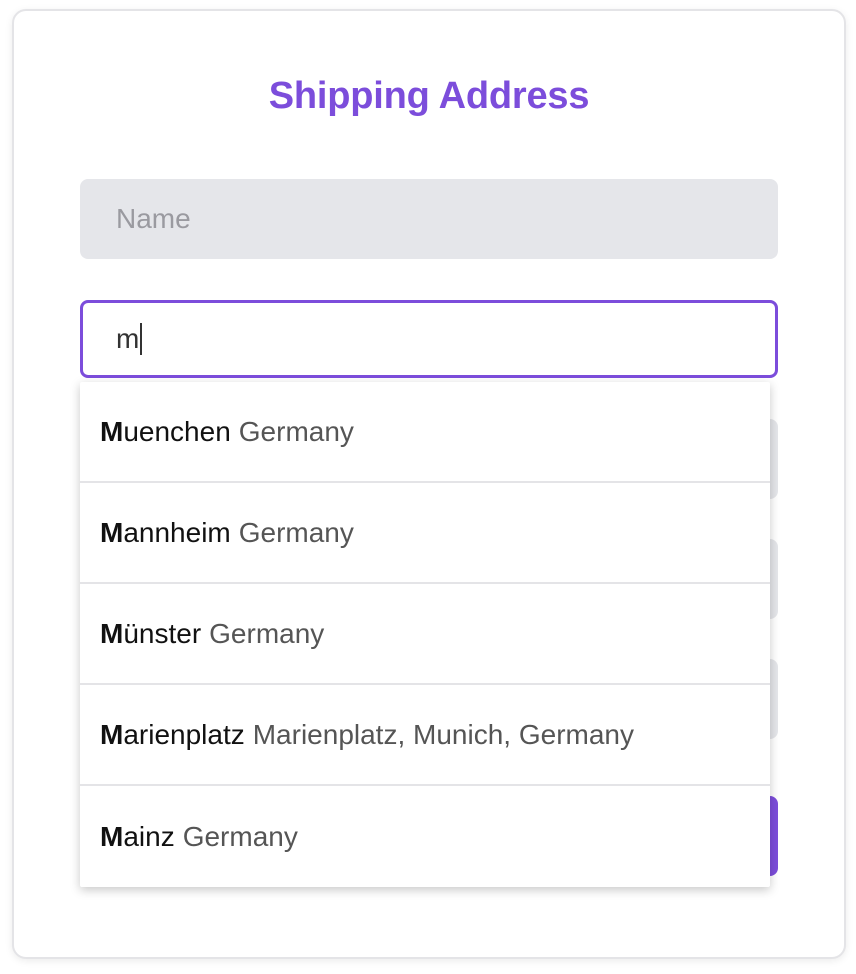 The image size is (856, 974). What do you see at coordinates (177, 431) in the screenshot?
I see `suggestion-rest: uenchen` at bounding box center [177, 431].